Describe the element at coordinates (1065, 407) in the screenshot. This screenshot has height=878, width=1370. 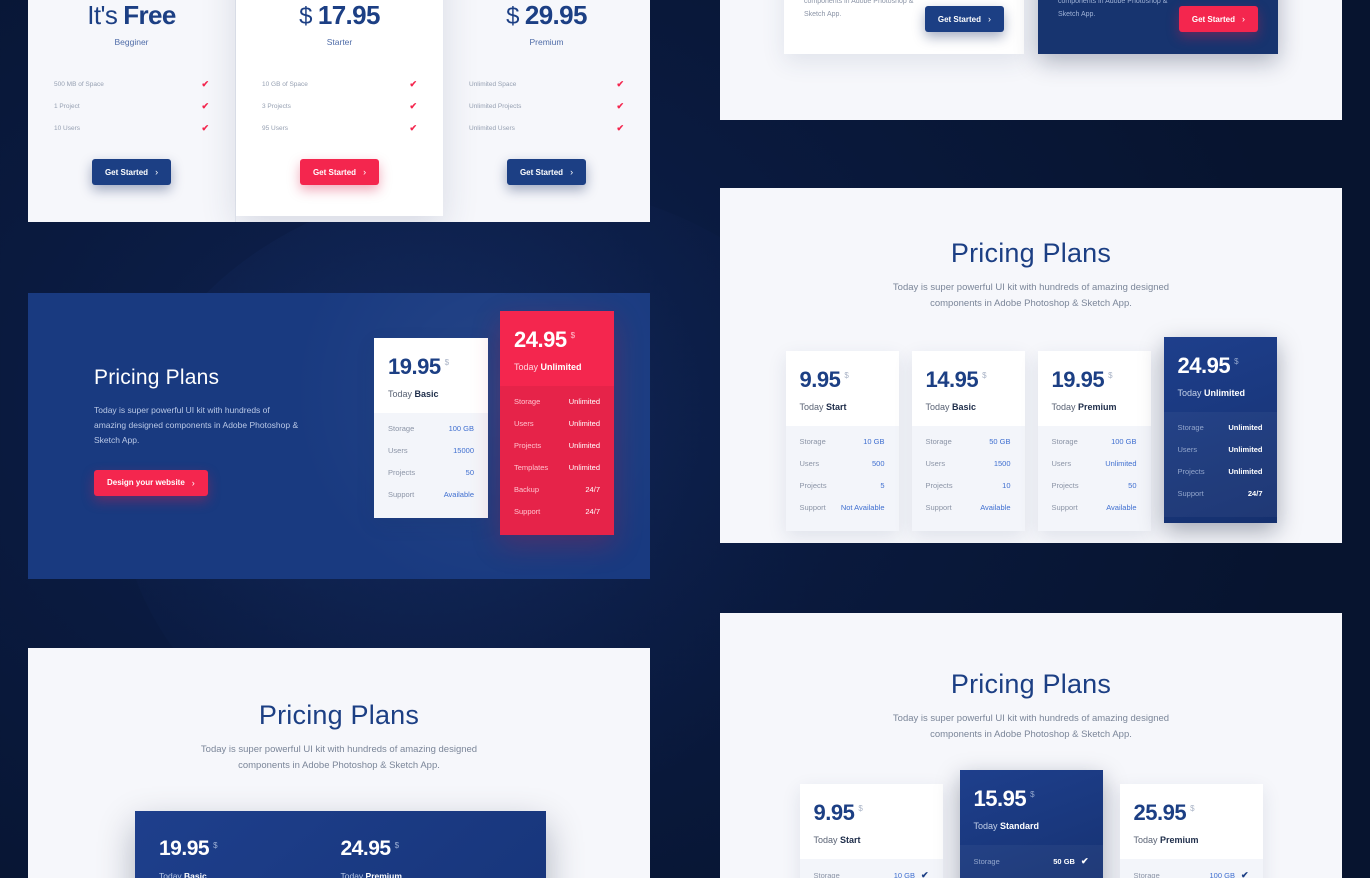
I see `plan-prefix: Today` at that location.